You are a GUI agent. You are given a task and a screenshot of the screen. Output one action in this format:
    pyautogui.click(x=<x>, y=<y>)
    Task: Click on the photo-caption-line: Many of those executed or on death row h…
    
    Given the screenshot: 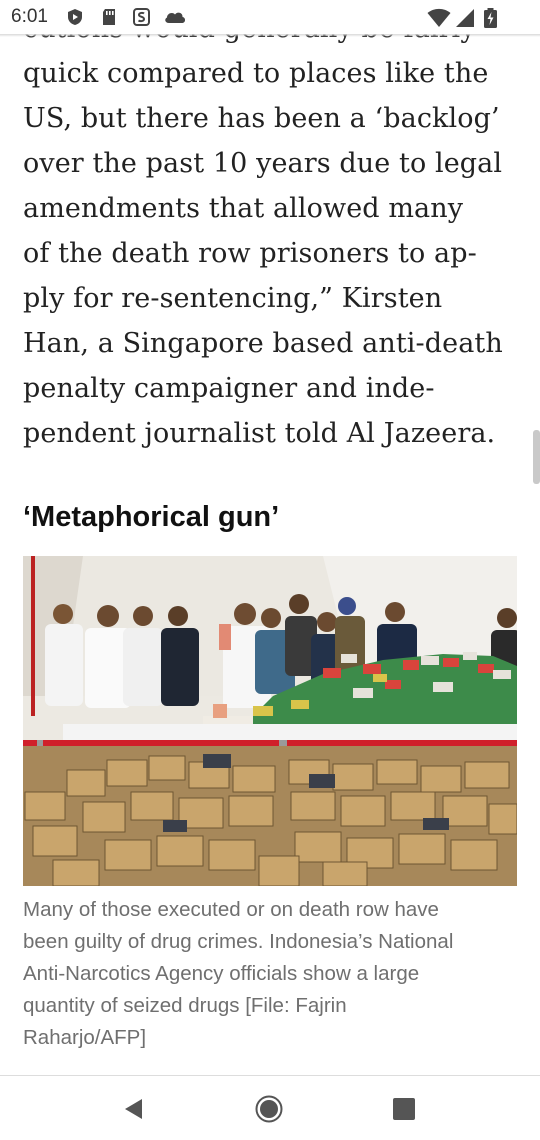 What is the action you would take?
    pyautogui.click(x=231, y=909)
    